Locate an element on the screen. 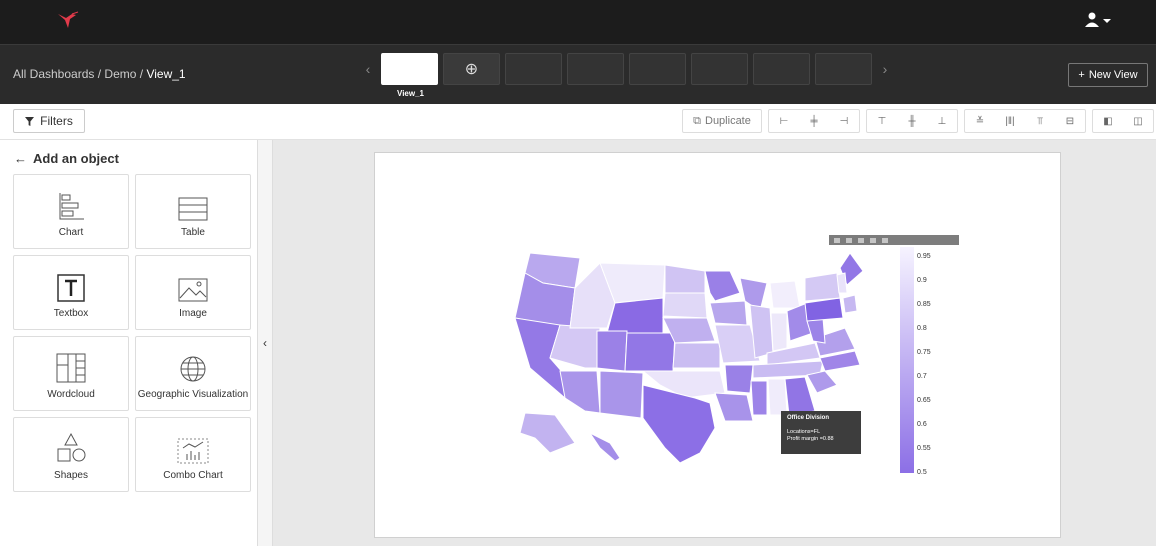 The width and height of the screenshot is (1156, 546). new-view-button: + New View is located at coordinates (1108, 75).